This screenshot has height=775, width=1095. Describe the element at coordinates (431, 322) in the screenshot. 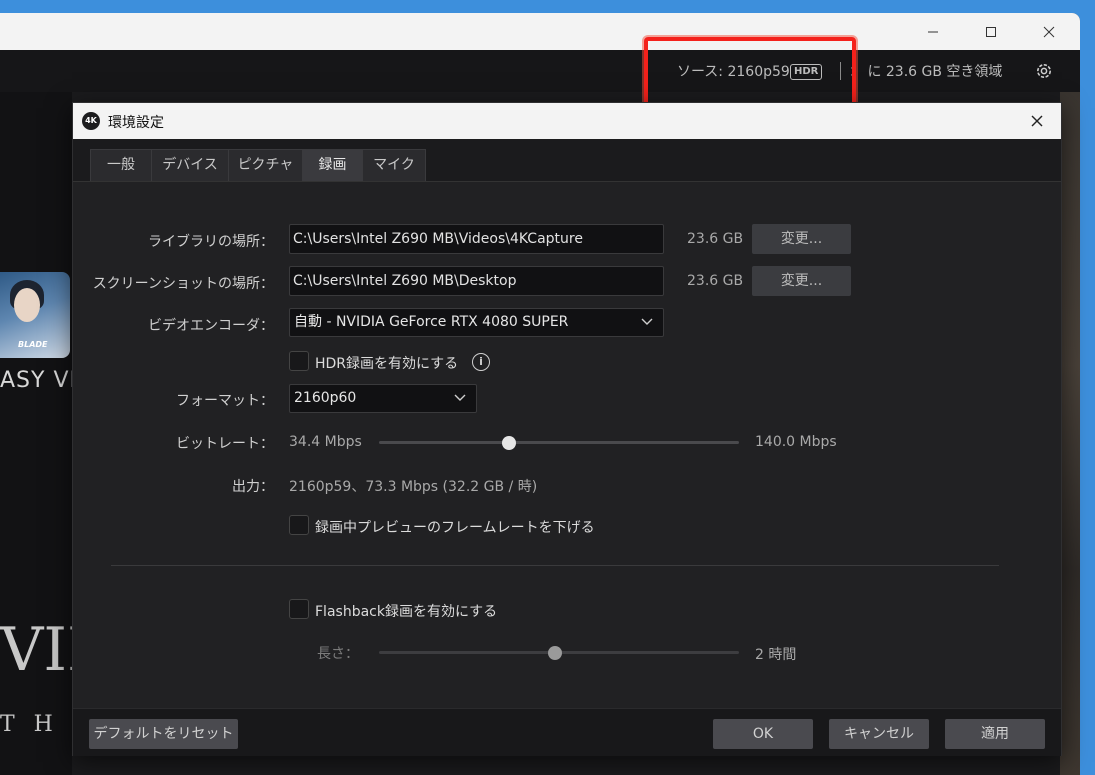

I see `encoder-value: 自動 - NVIDIA GeForce RTX 4080 SUPER` at that location.